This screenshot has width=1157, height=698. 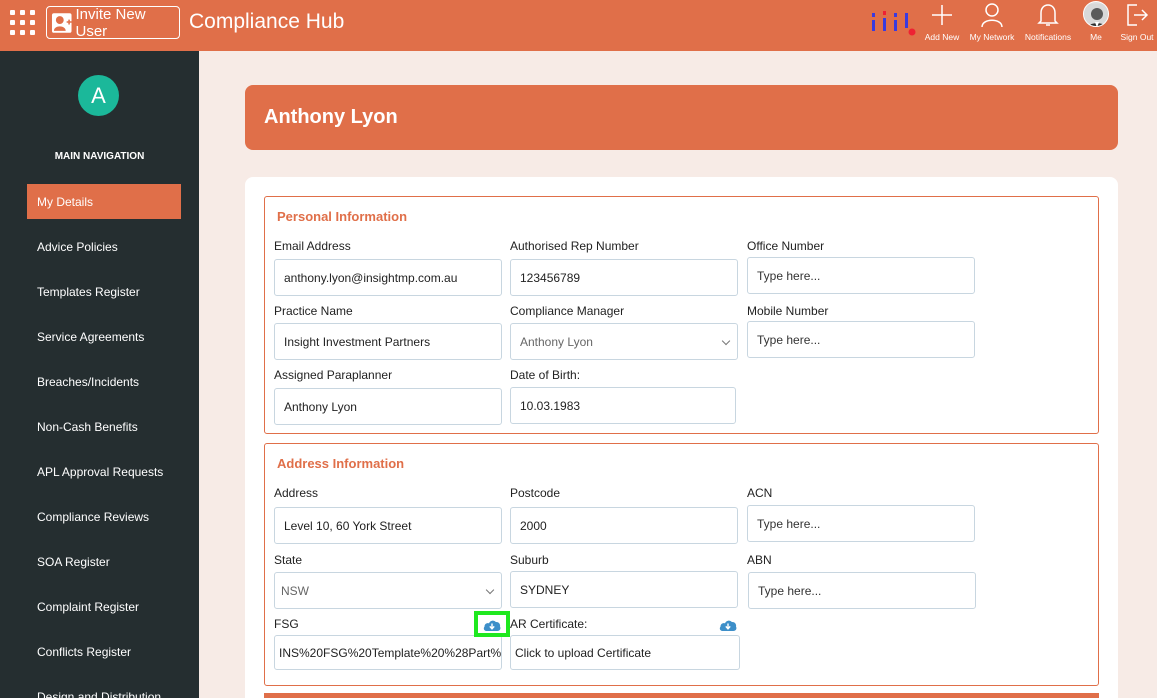 I want to click on postcode-label: Postcode, so click(x=535, y=493).